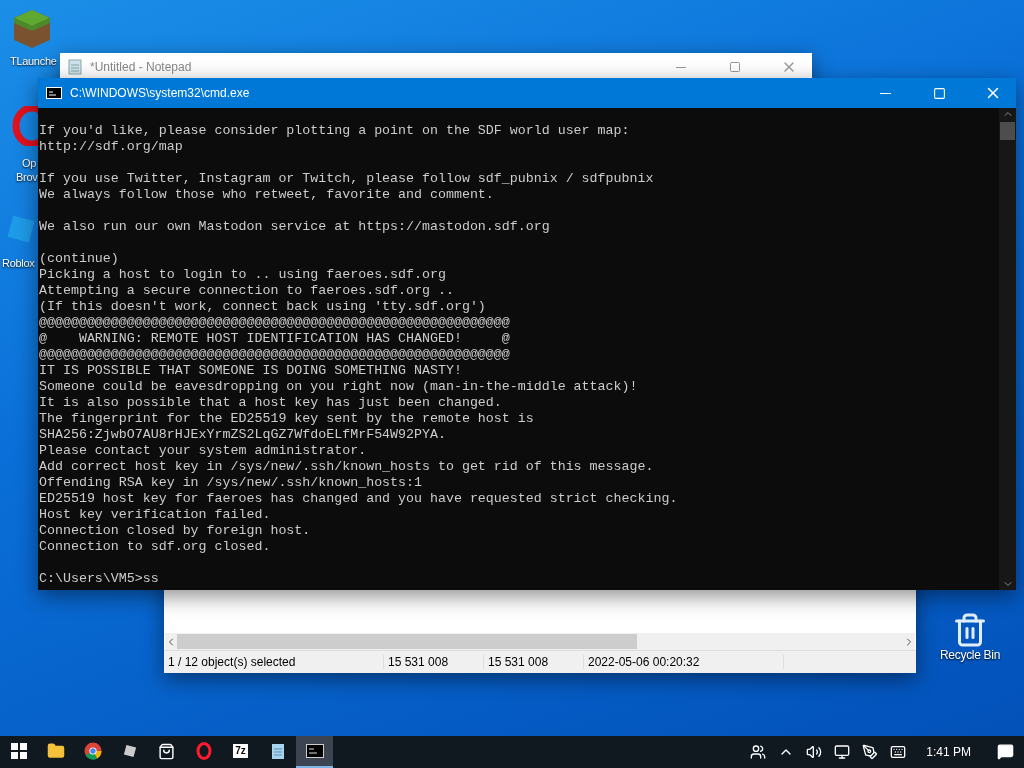  I want to click on chrome-icon, so click(92, 751).